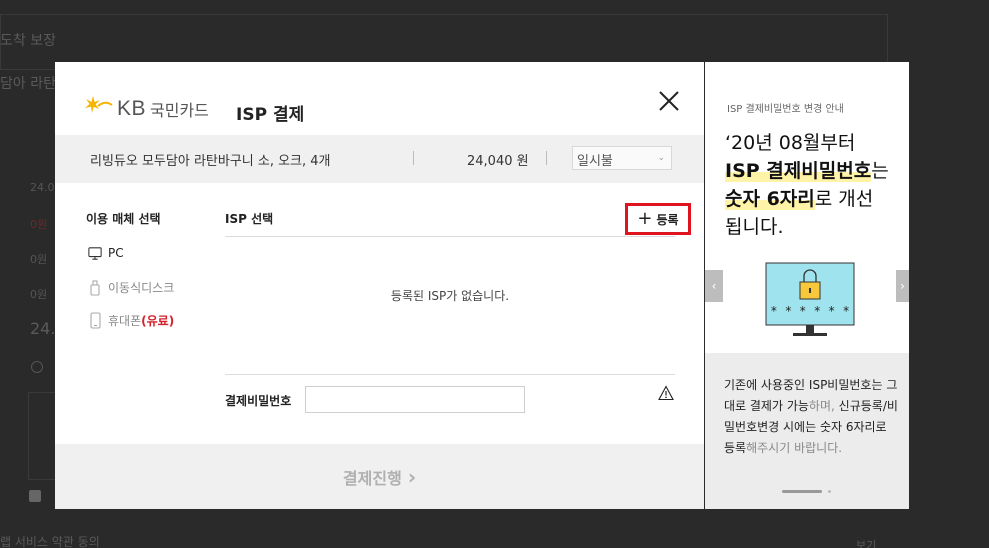 This screenshot has height=548, width=989. Describe the element at coordinates (37, 367) in the screenshot. I see `background-radio` at that location.